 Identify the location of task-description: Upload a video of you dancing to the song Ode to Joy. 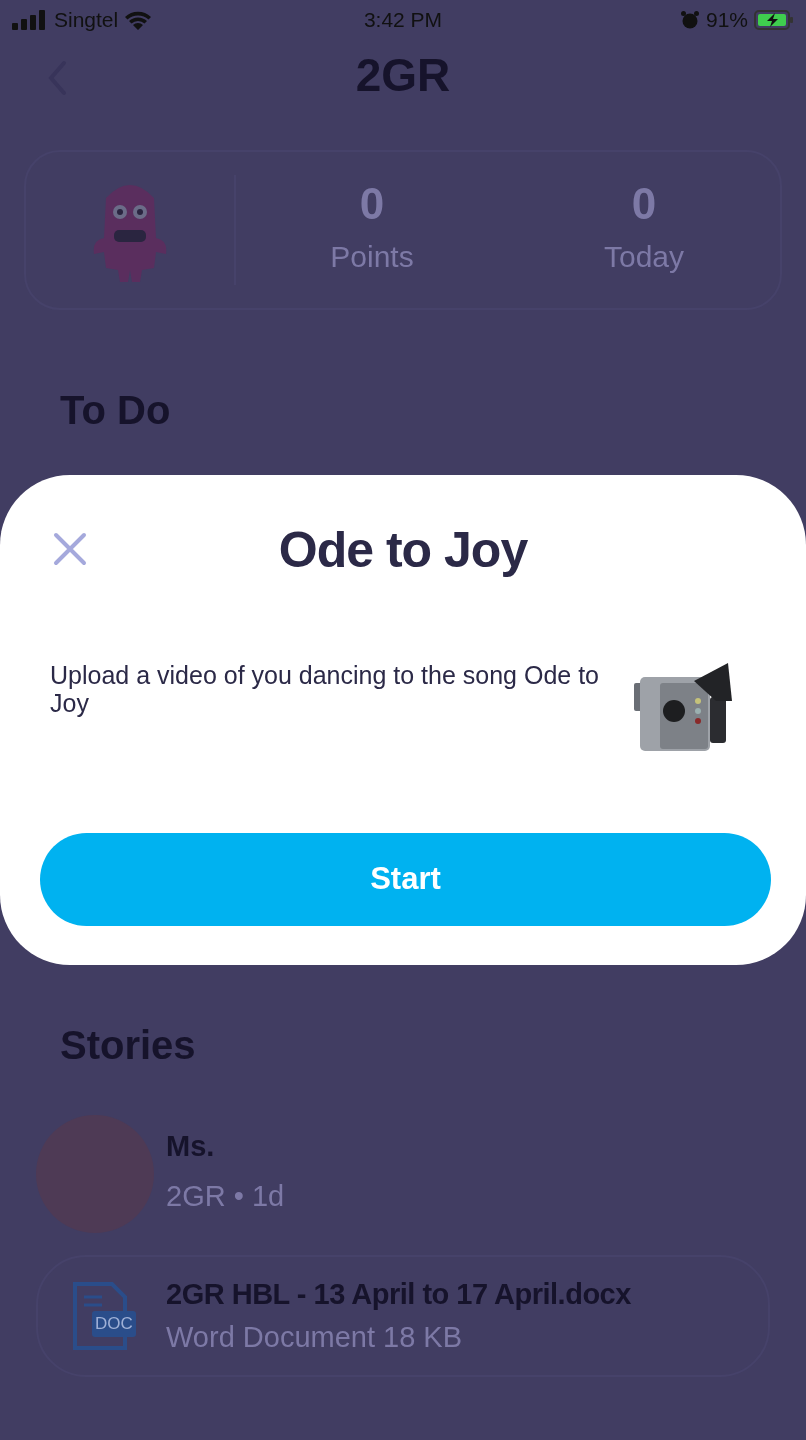
(325, 689).